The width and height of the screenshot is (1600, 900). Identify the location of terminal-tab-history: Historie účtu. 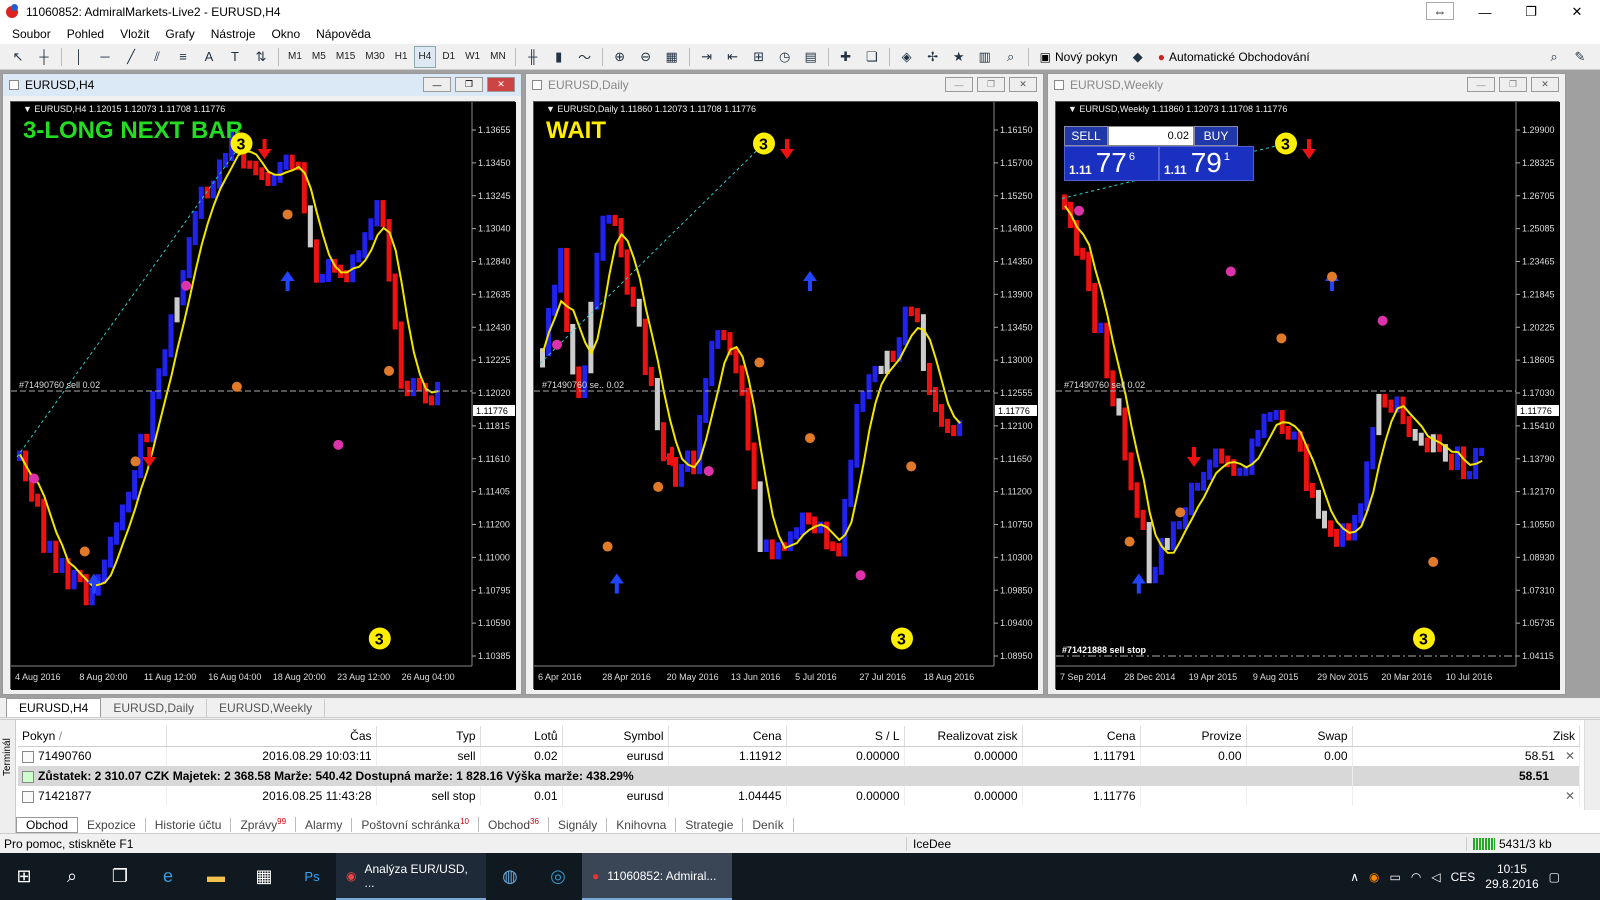
(189, 824).